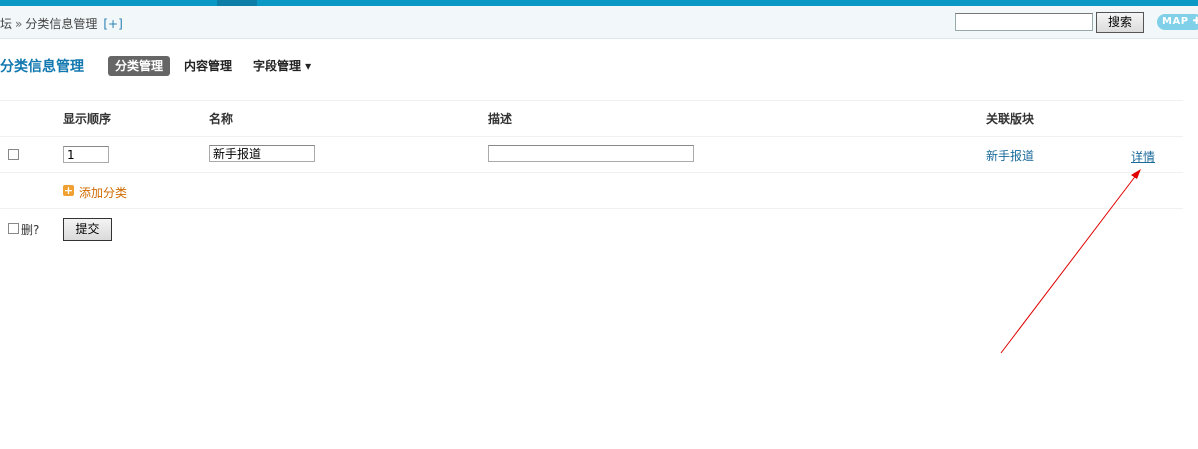 The height and width of the screenshot is (449, 1198). I want to click on breadcrumb-current: 分类信息管理, so click(61, 24).